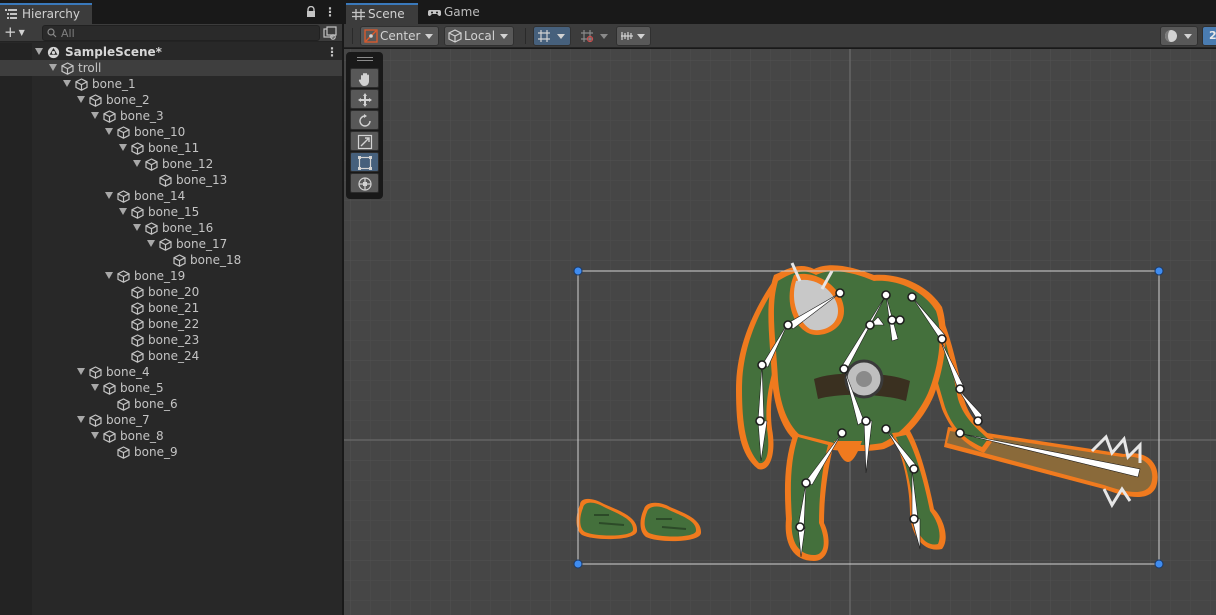  What do you see at coordinates (174, 292) in the screenshot?
I see `hierarchy-item-label: bone_20` at bounding box center [174, 292].